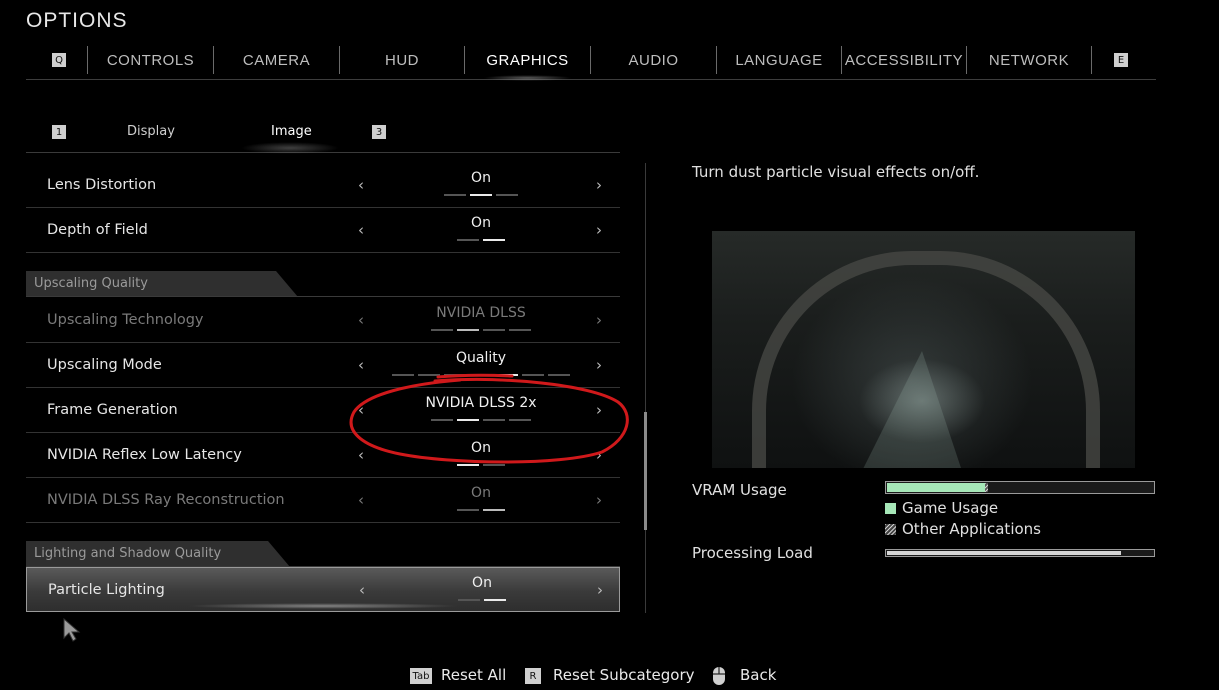 Image resolution: width=1219 pixels, height=690 pixels. I want to click on panel-divider, so click(645, 388).